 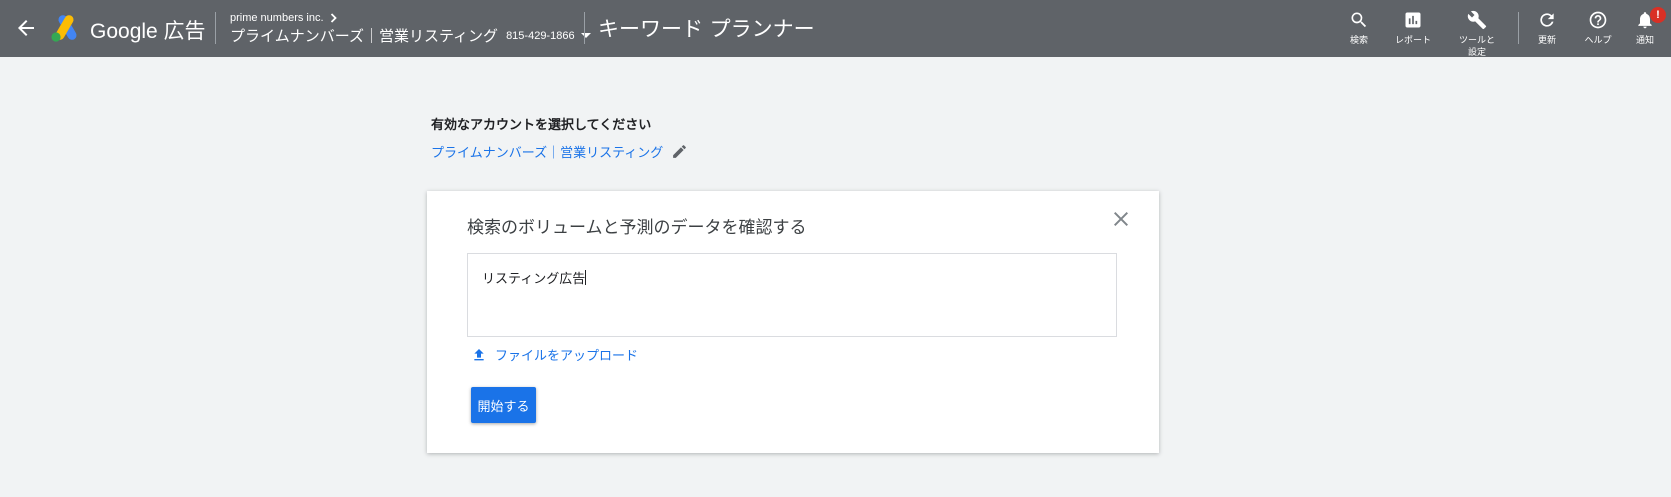 What do you see at coordinates (585, 35) in the screenshot?
I see `dropdown-caret-icon` at bounding box center [585, 35].